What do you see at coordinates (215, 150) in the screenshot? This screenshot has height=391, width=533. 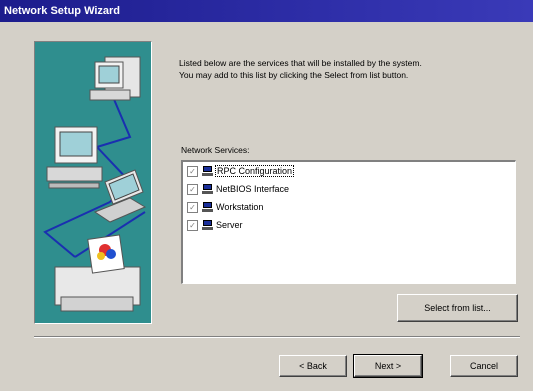 I see `network-services-label: Network Services:` at bounding box center [215, 150].